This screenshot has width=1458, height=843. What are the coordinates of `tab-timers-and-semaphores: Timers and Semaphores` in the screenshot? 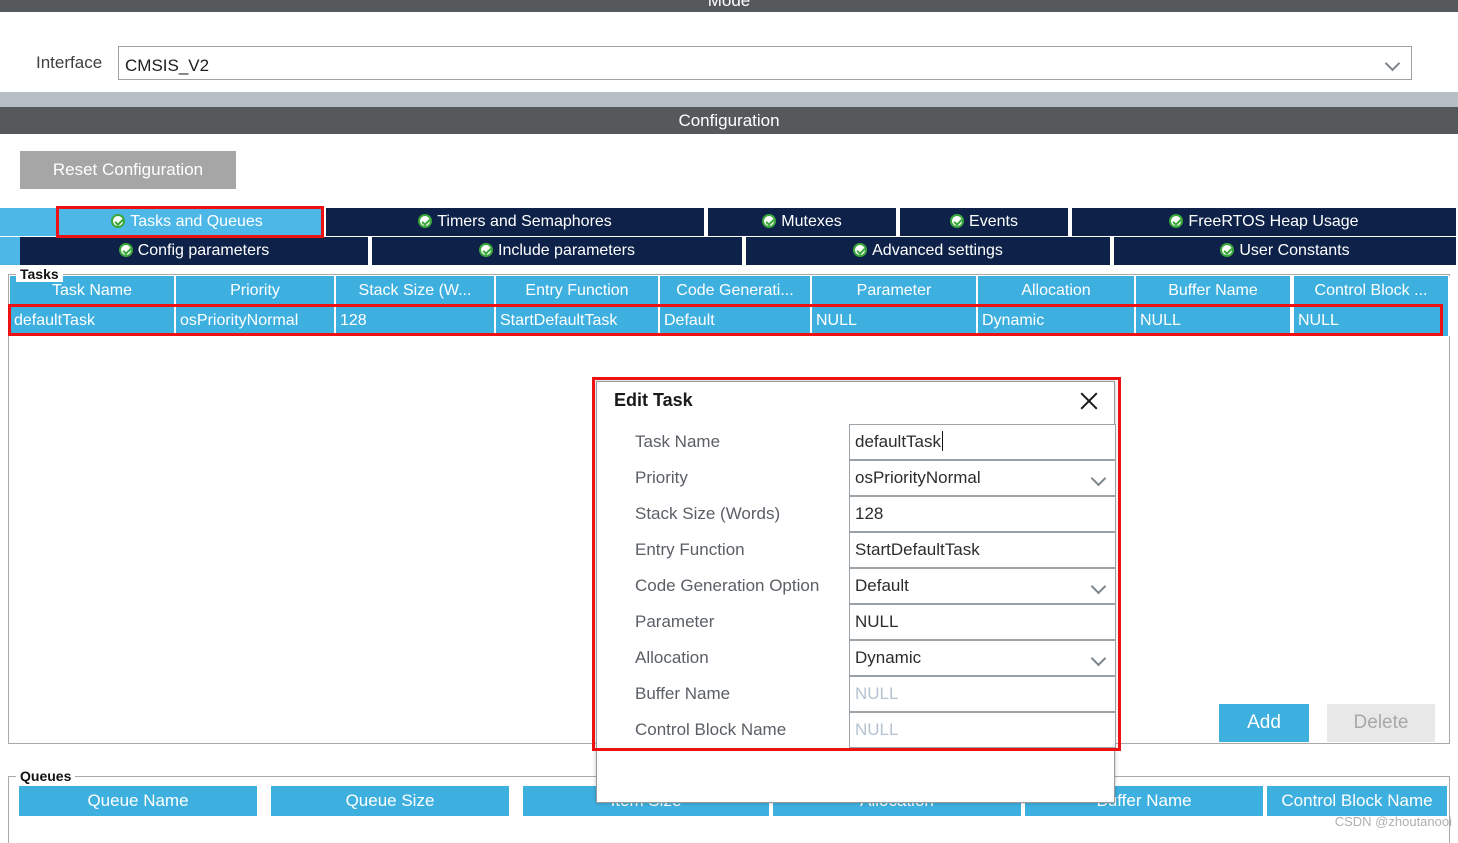 It's located at (516, 222).